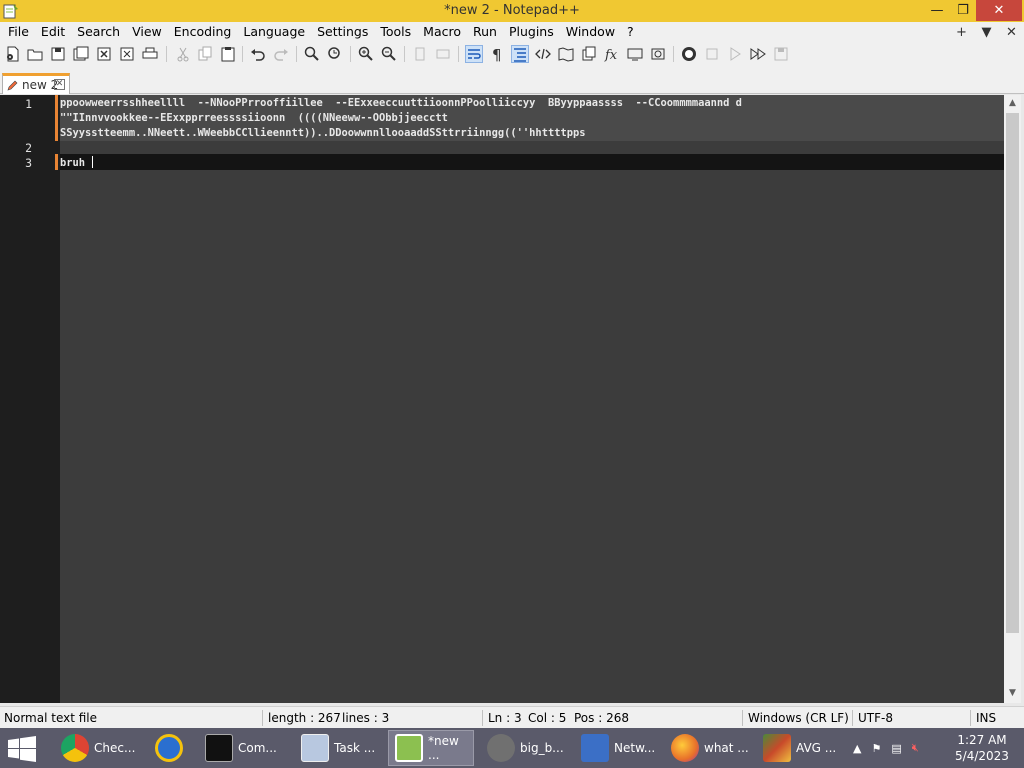 The height and width of the screenshot is (768, 1024). I want to click on tab-new-2: new 2 ✕, so click(36, 83).